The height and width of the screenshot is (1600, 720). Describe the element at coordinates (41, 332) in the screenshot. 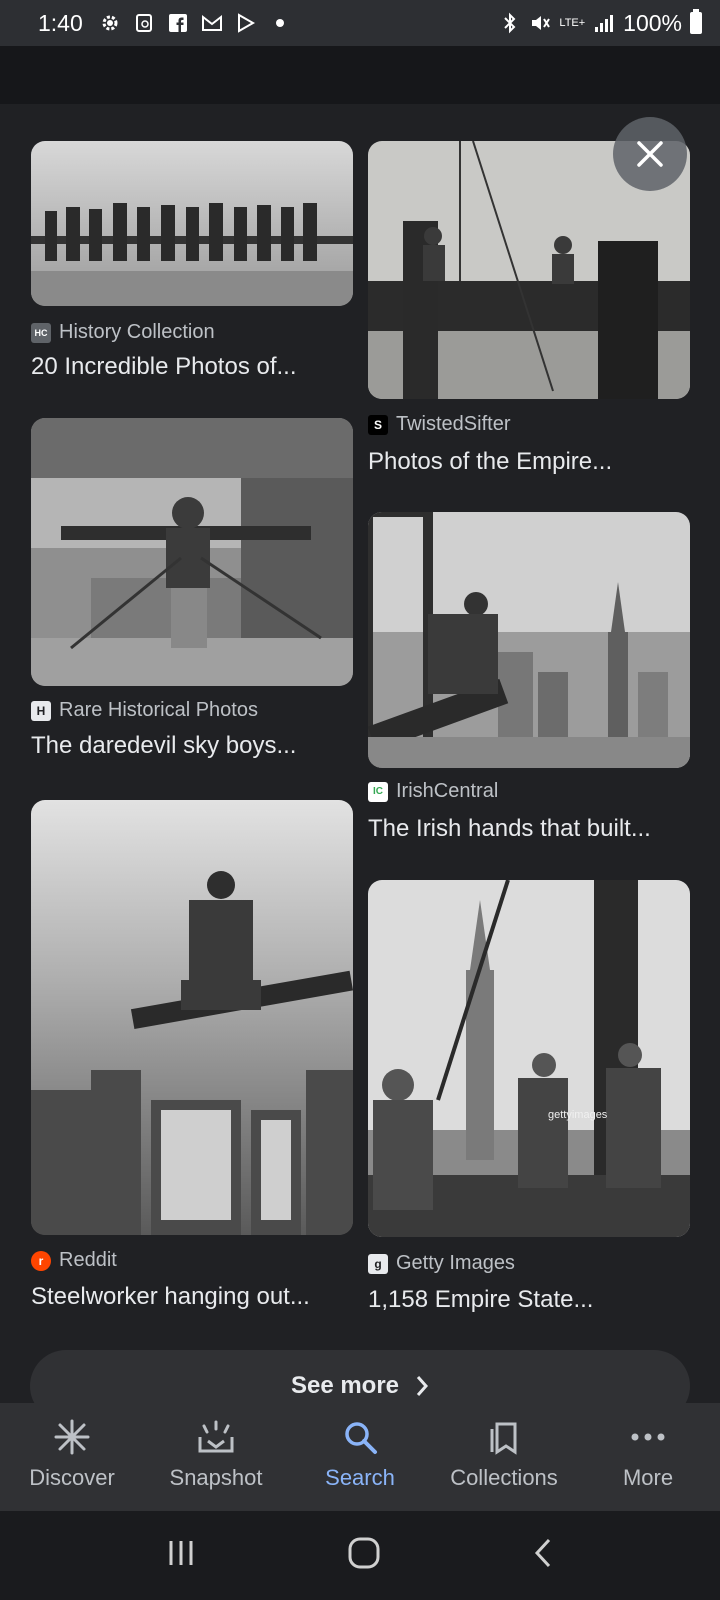

I see `favicon-1: HC` at that location.